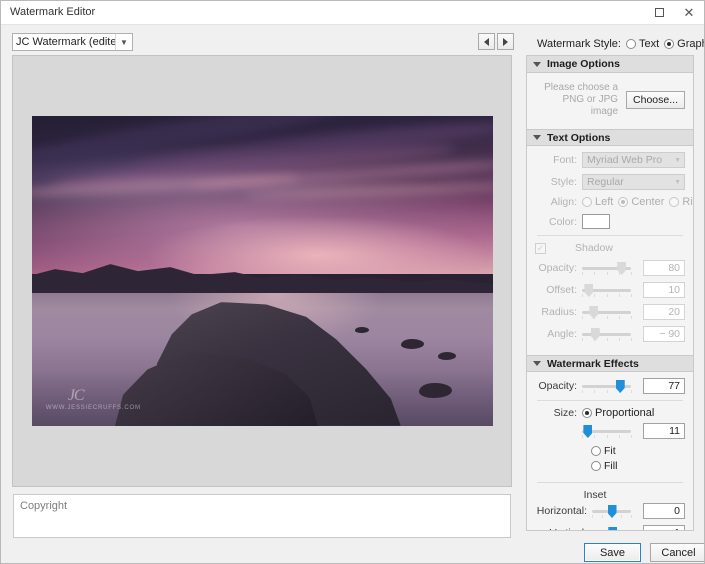  I want to click on close-icon: ✕, so click(689, 12).